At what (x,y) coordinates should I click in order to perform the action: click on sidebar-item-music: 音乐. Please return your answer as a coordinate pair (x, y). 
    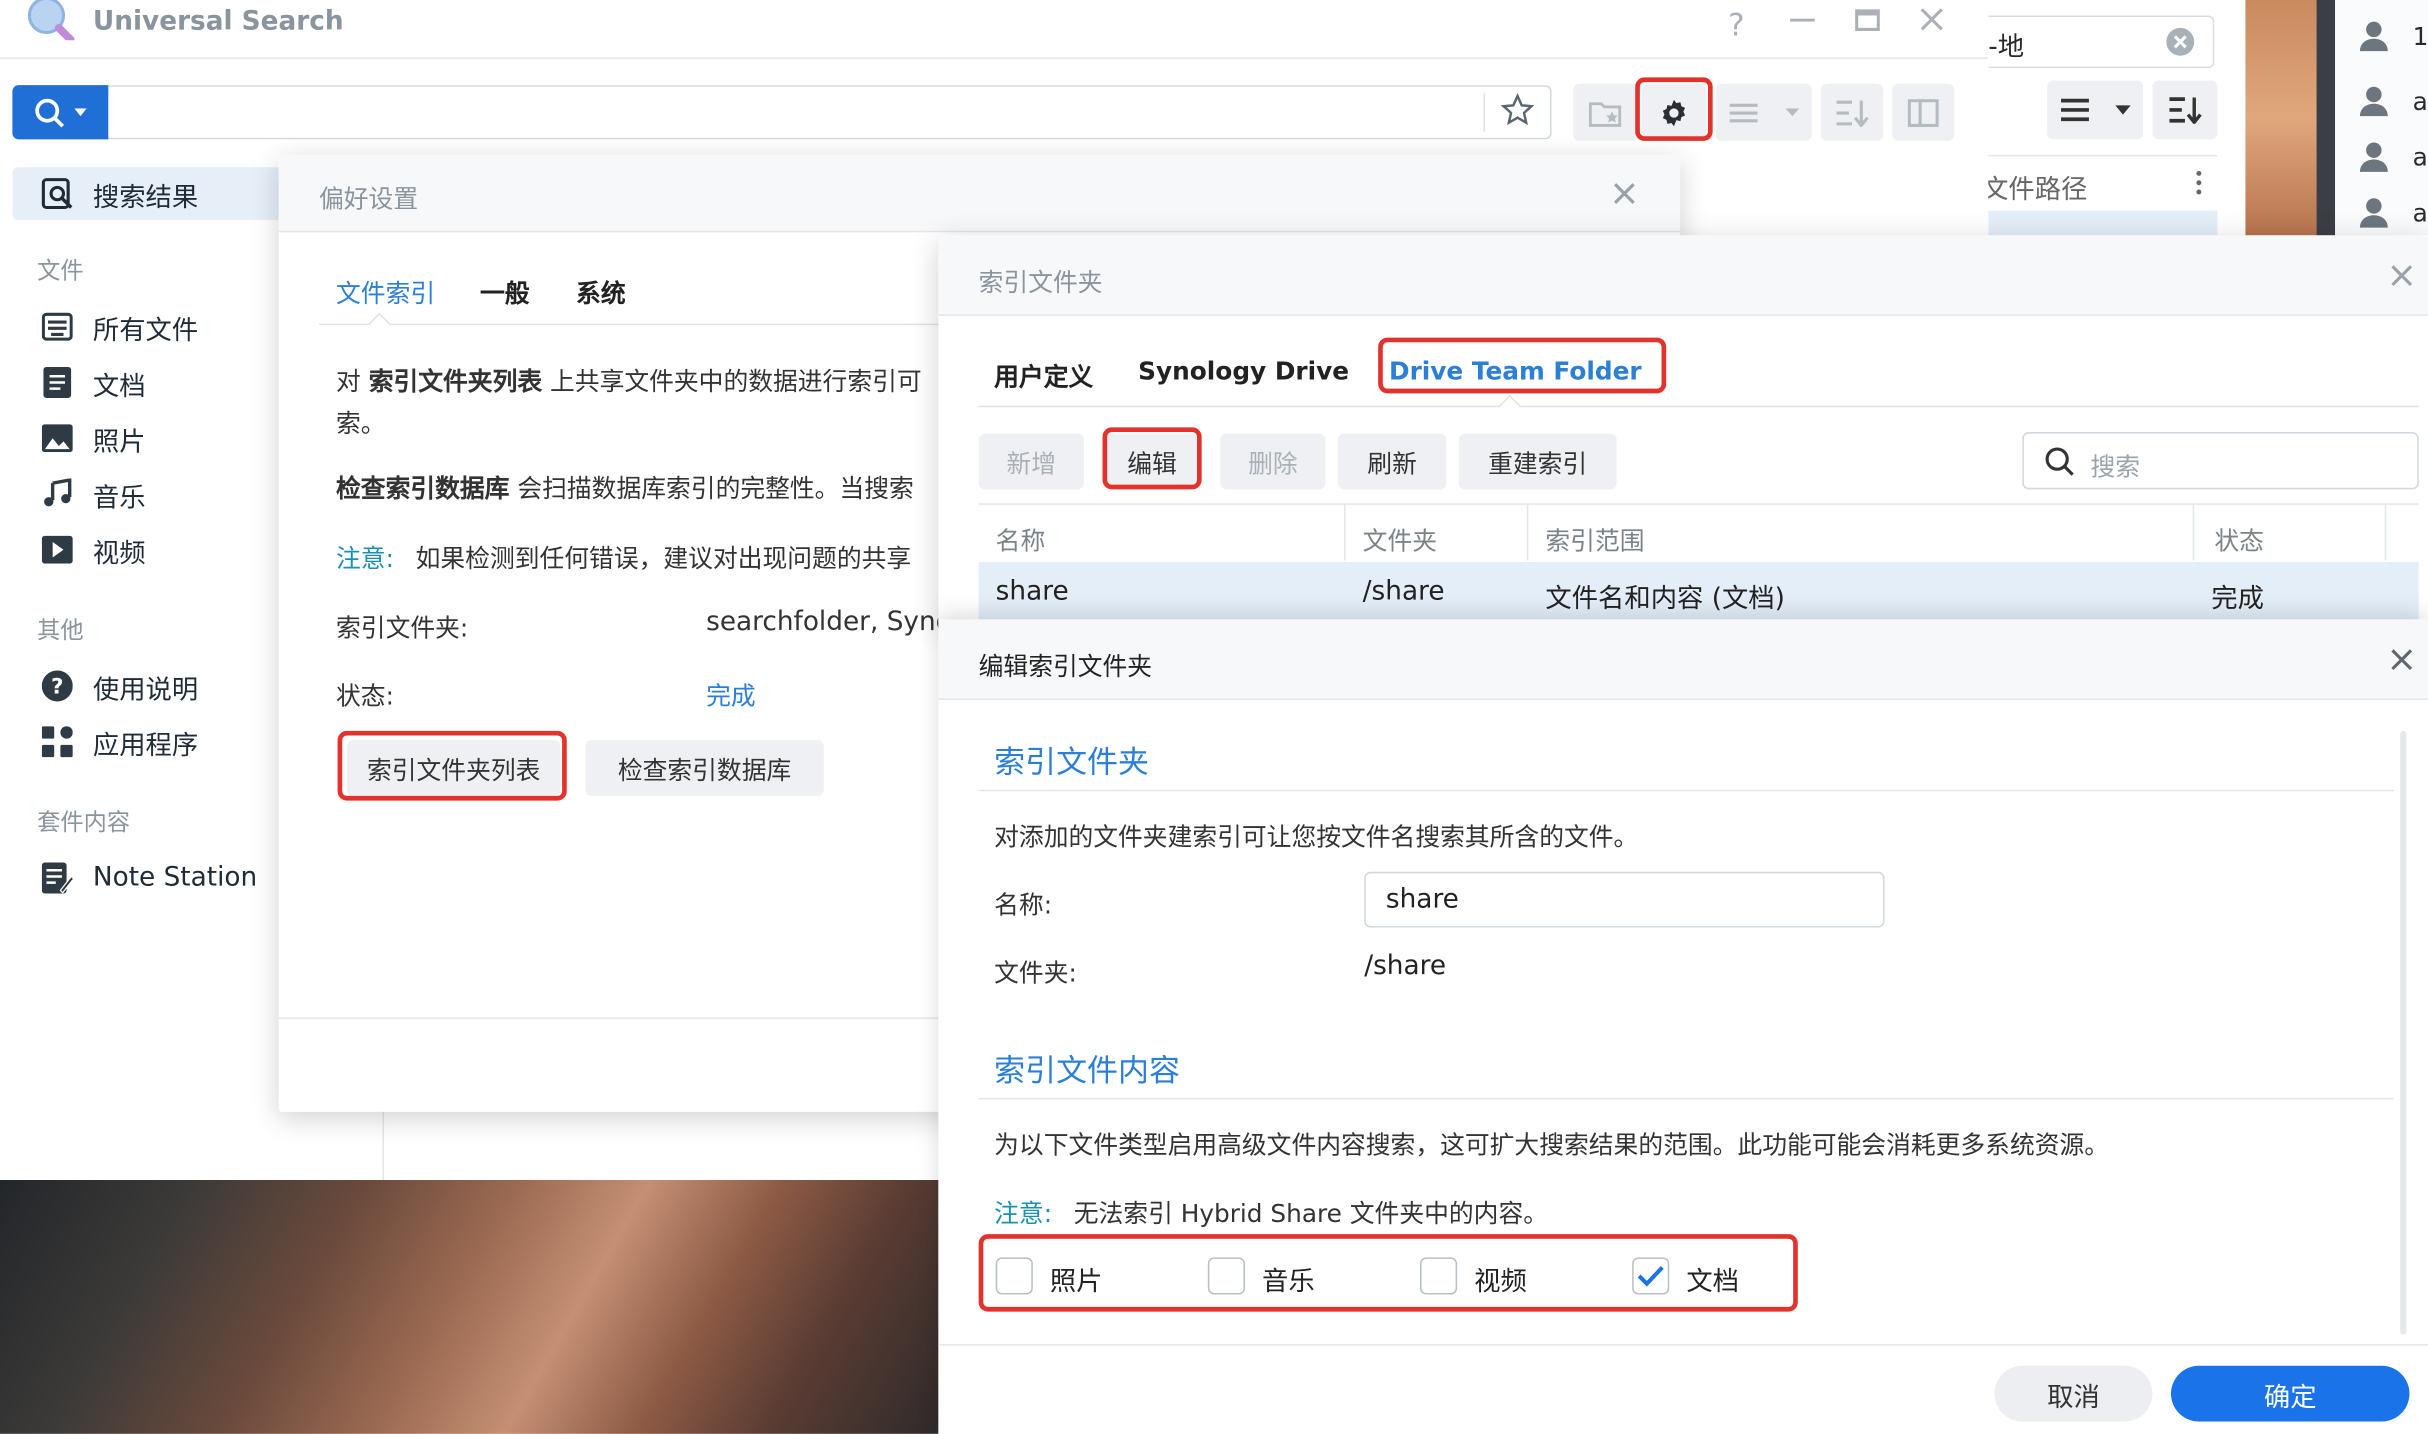
    Looking at the image, I should click on (93, 494).